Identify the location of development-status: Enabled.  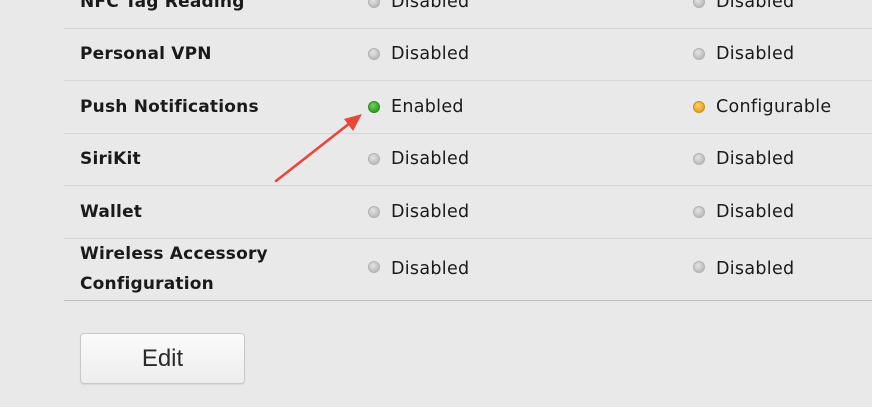
(416, 107).